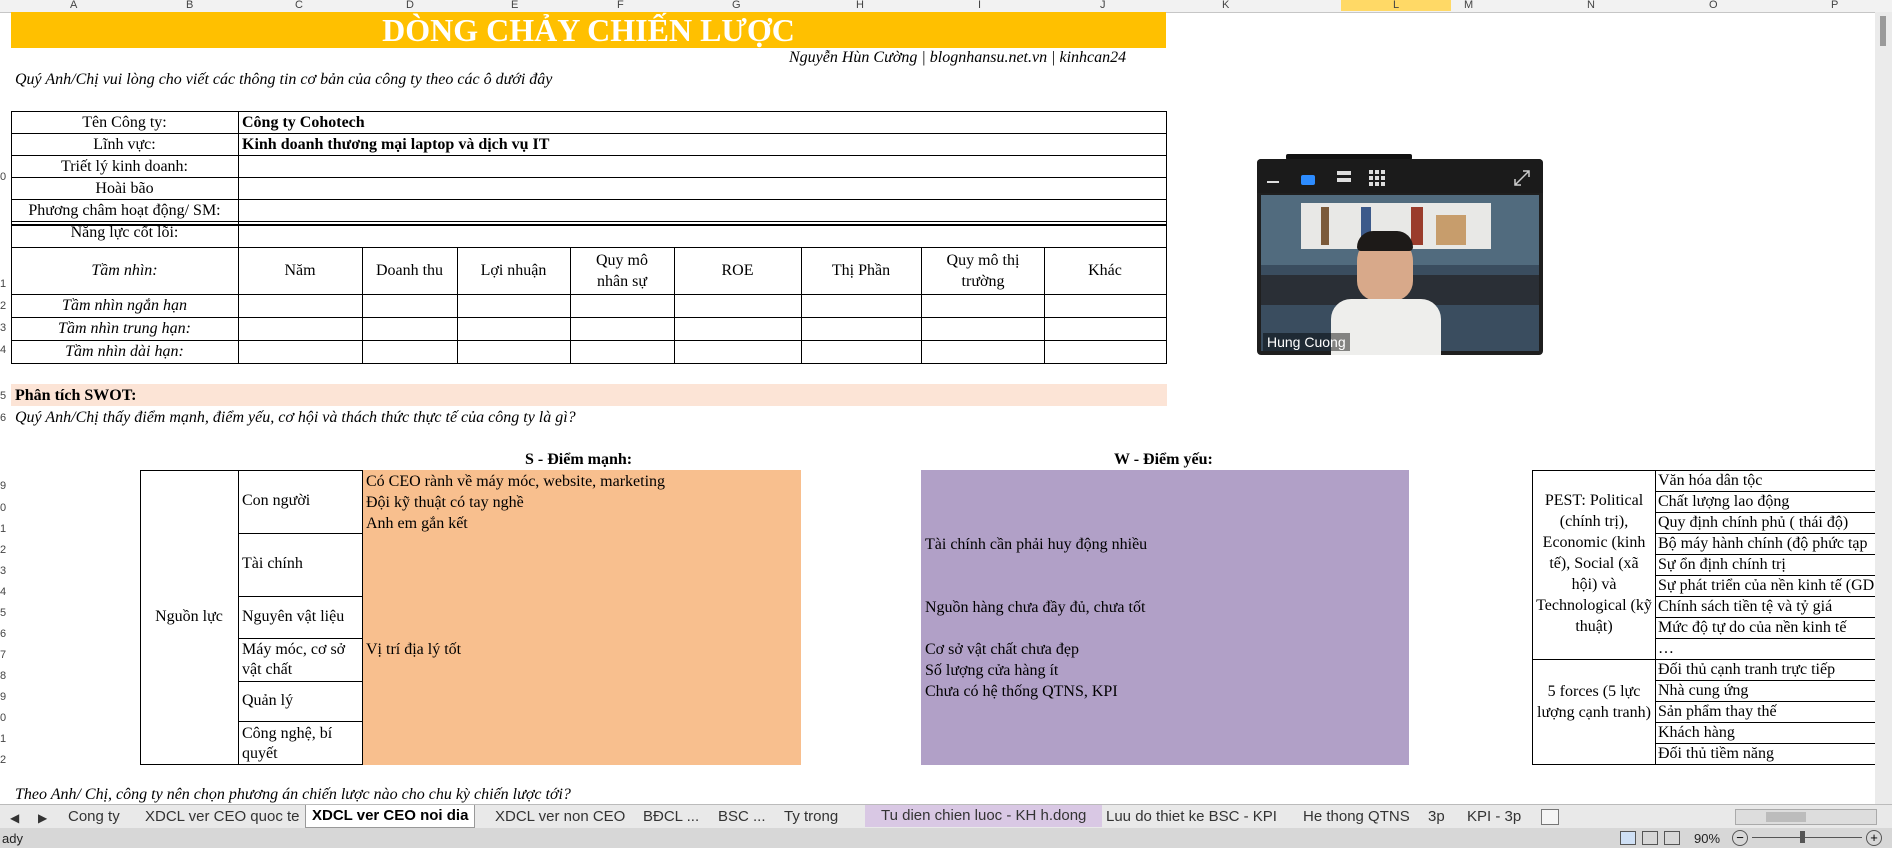 The height and width of the screenshot is (848, 1892). What do you see at coordinates (1035, 608) in the screenshot?
I see `weakness-item: Nguồn hàng chưa đầy đủ, chưa tốt` at bounding box center [1035, 608].